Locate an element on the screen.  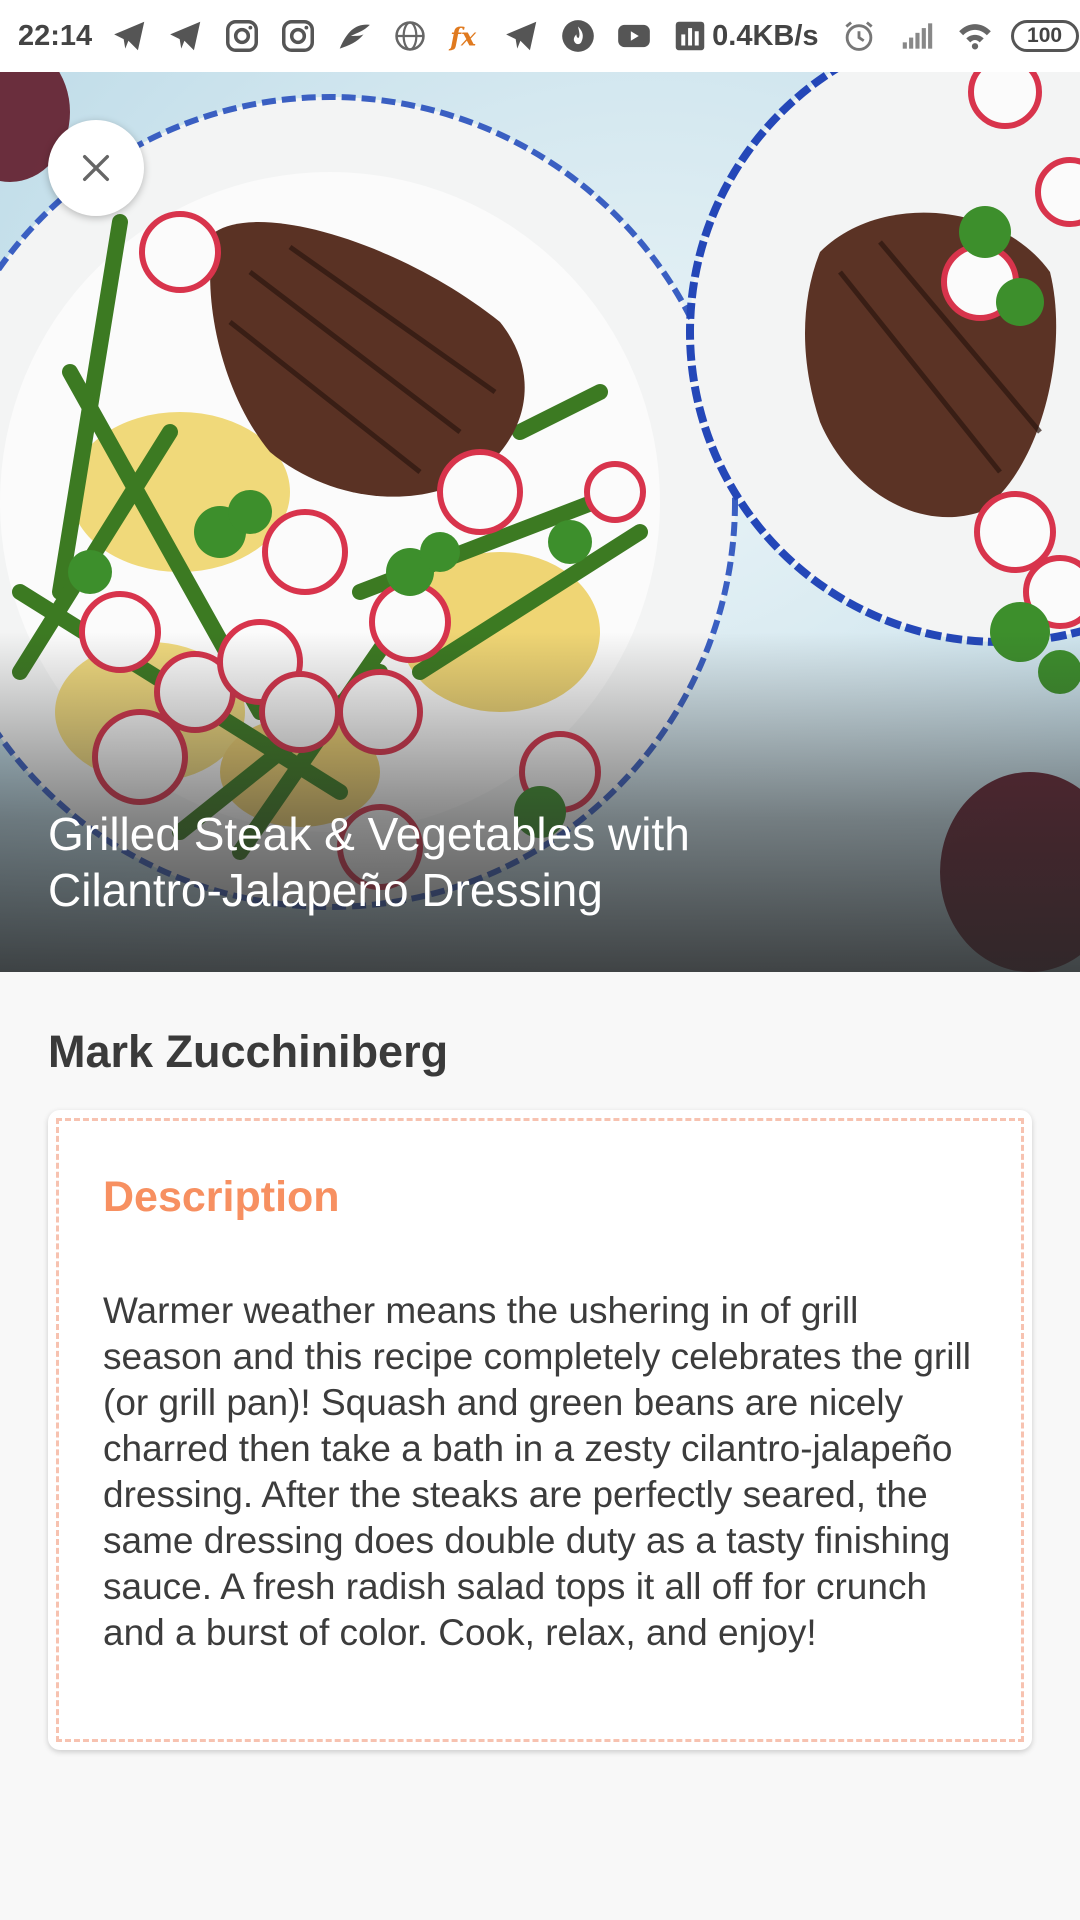
author-name: Mark Zucchiniberg is located at coordinates (248, 1051).